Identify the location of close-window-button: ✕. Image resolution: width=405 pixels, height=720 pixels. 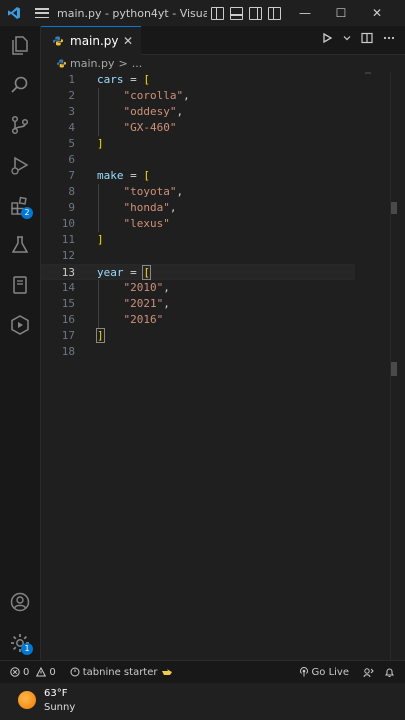
(377, 13).